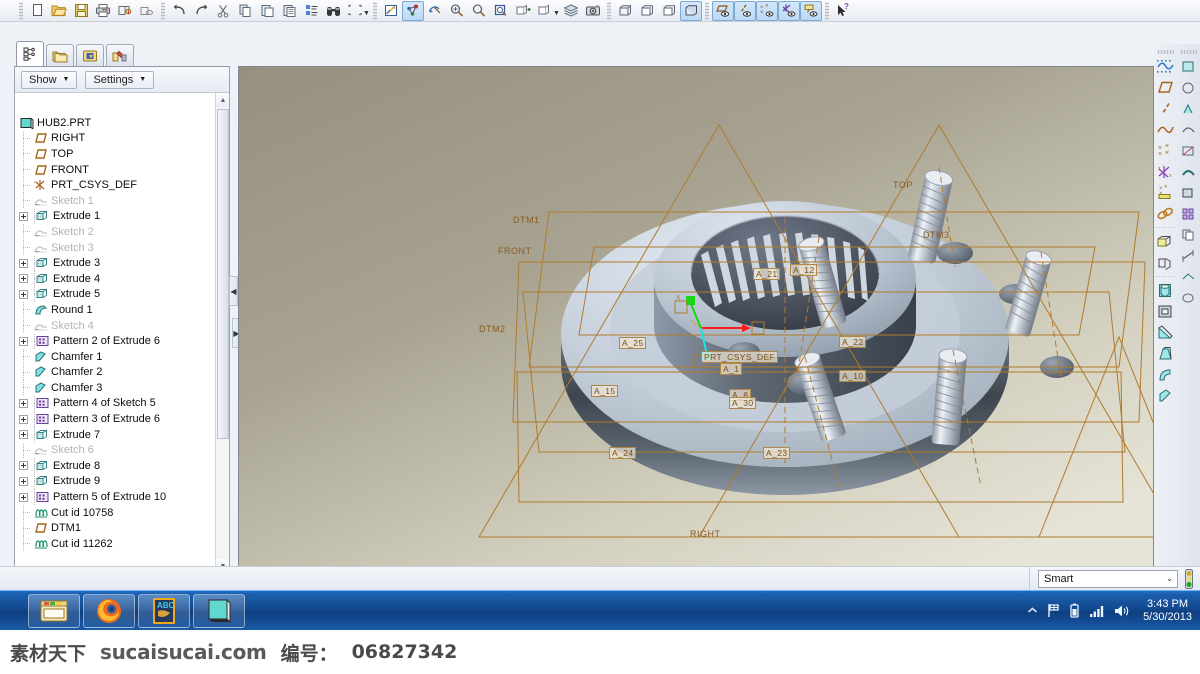 This screenshot has height=674, width=1200. Describe the element at coordinates (1122, 611) in the screenshot. I see `volume-button` at that location.